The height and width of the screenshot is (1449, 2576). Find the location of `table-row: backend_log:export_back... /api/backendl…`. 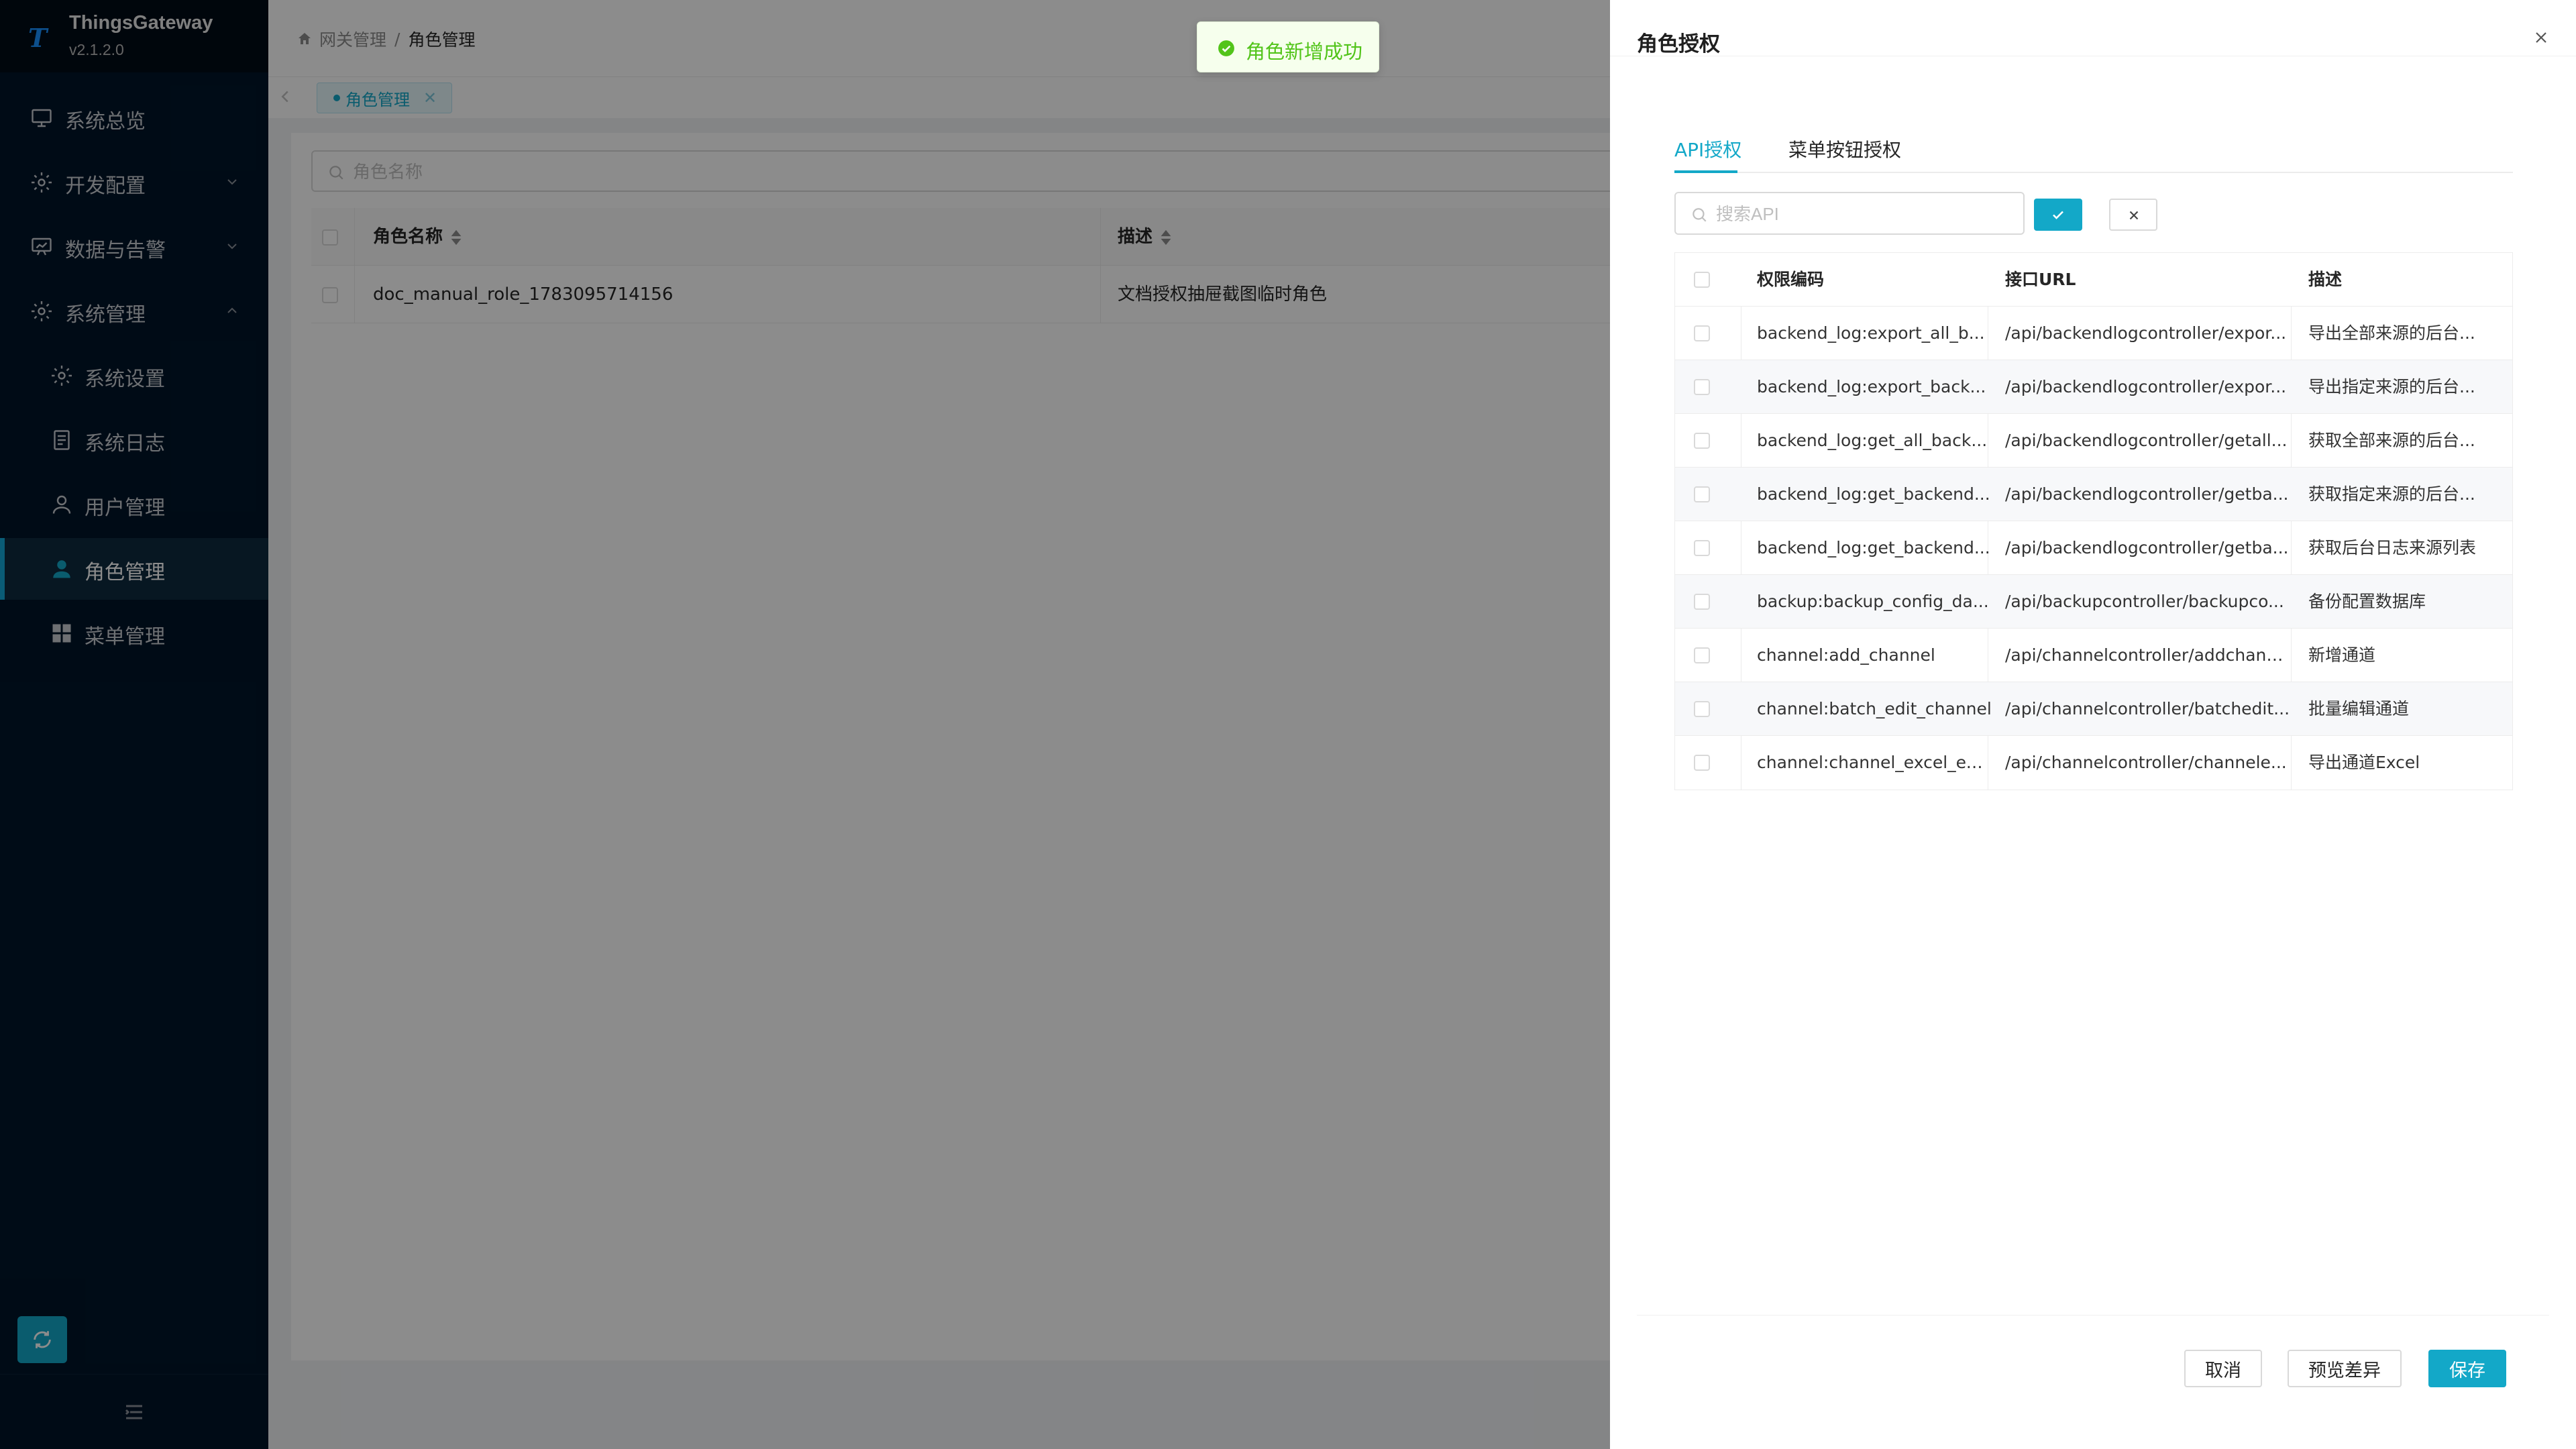

table-row: backend_log:export_back... /api/backendl… is located at coordinates (2093, 387).